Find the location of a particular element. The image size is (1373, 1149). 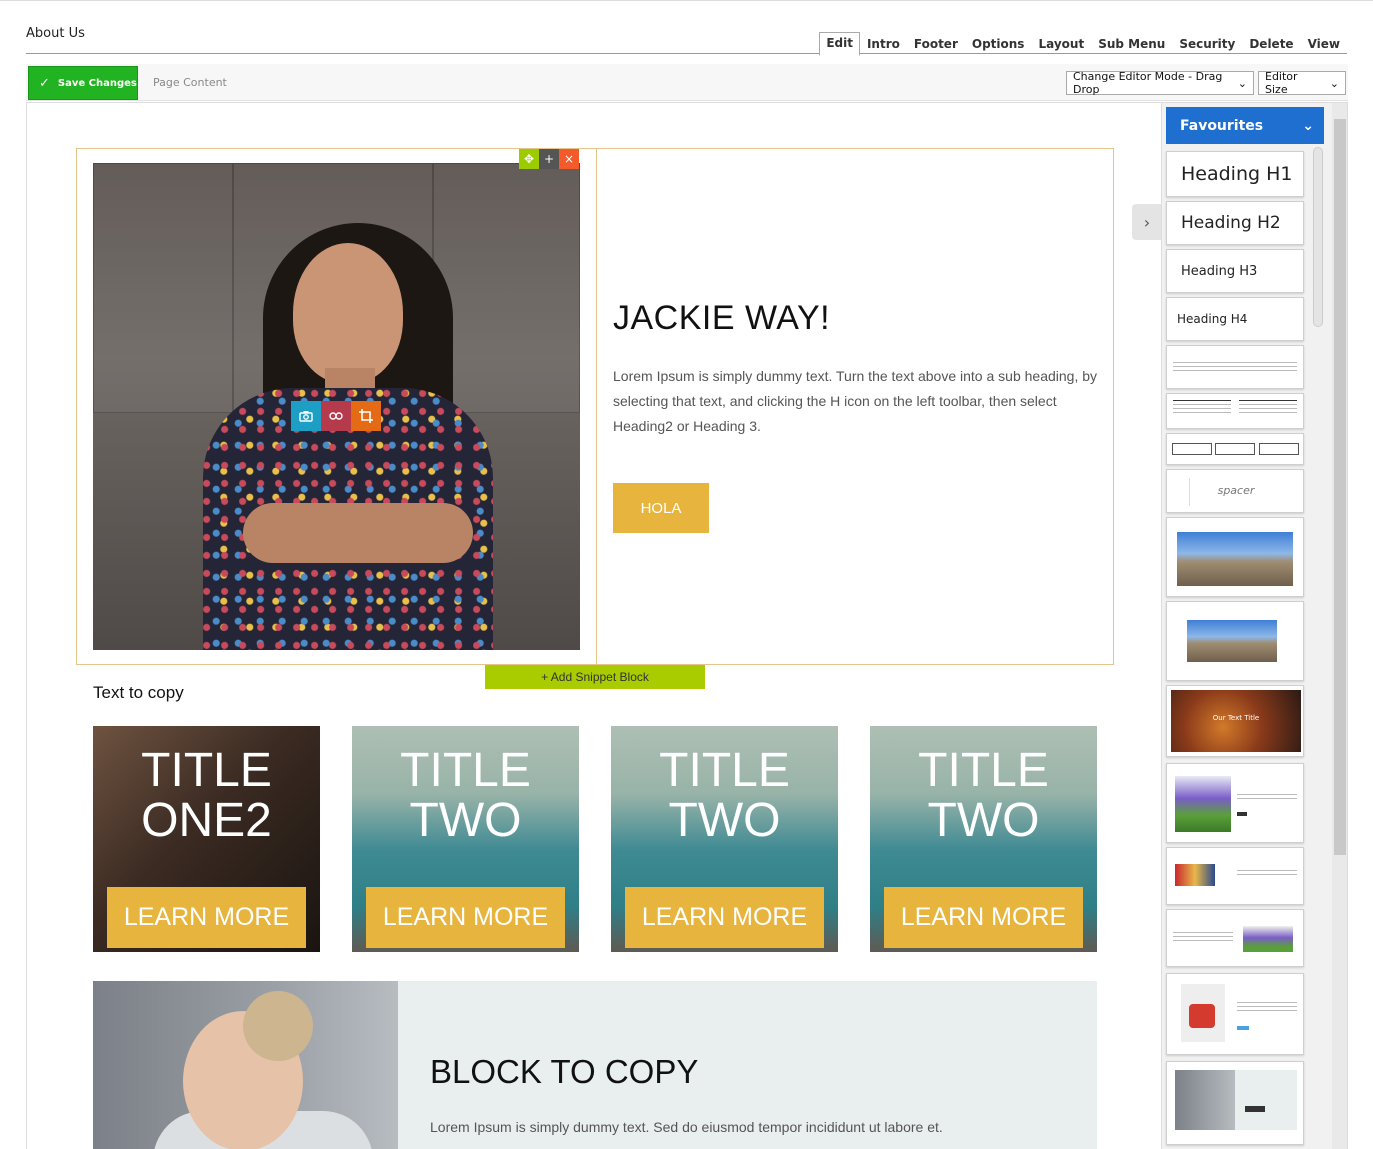

snippet-small-image-text is located at coordinates (1235, 876).